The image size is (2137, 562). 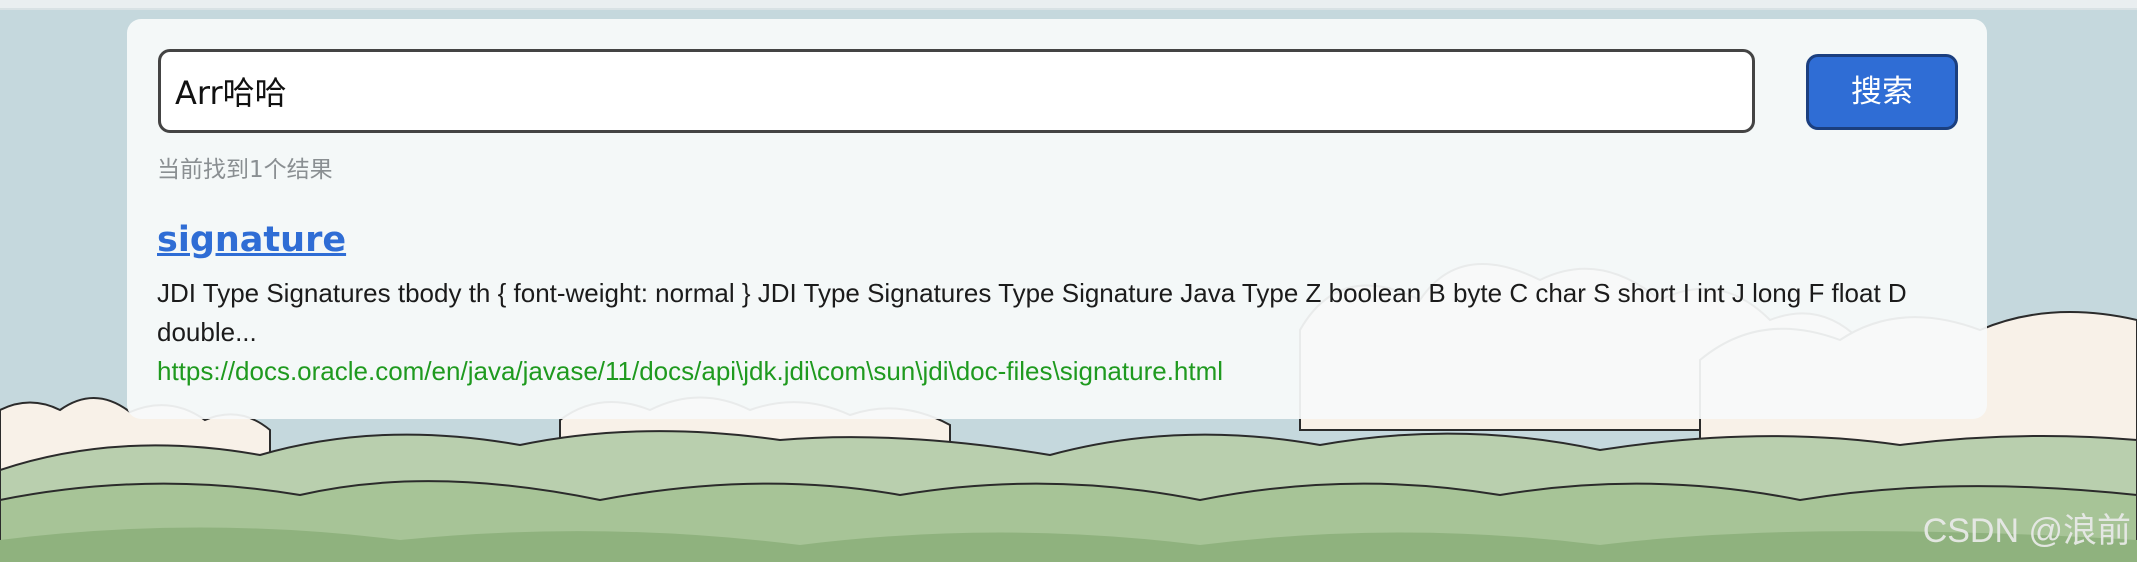 What do you see at coordinates (251, 240) in the screenshot?
I see `result-title-link: signature` at bounding box center [251, 240].